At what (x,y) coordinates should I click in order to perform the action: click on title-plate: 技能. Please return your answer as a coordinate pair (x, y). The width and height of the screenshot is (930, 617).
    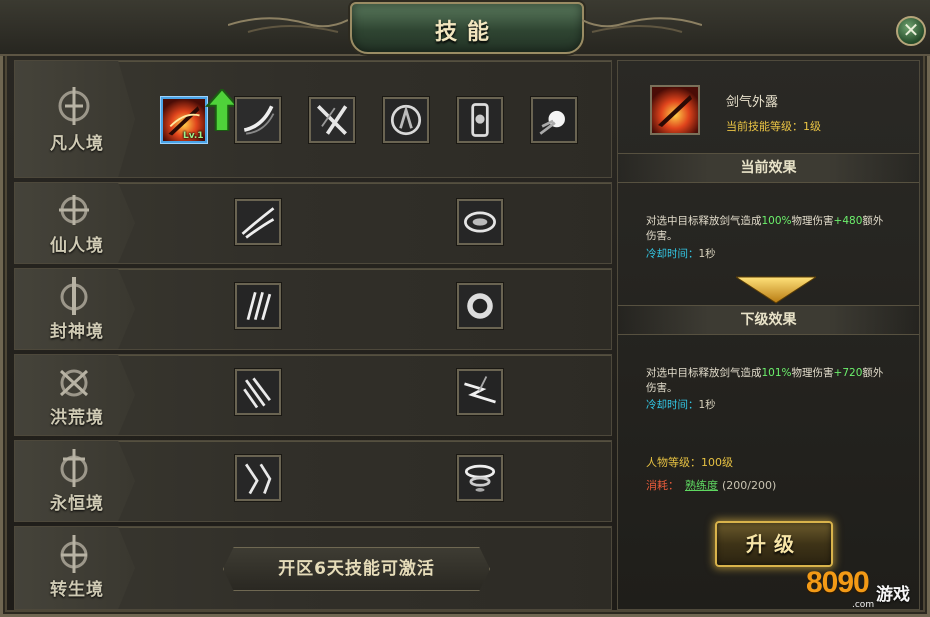
    Looking at the image, I should click on (467, 28).